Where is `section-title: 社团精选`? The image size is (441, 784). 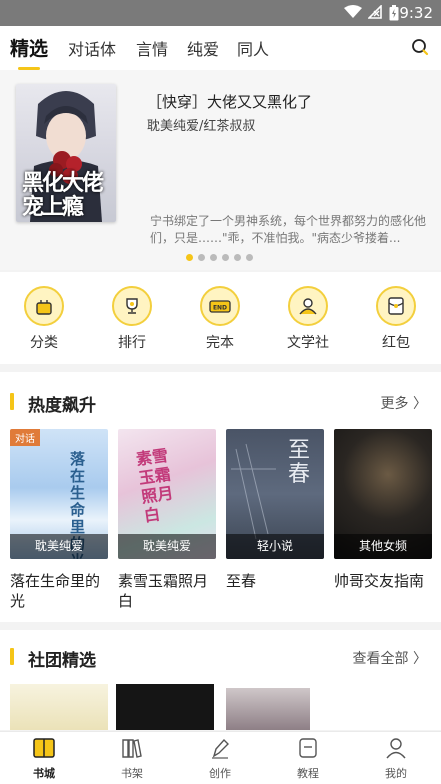
section-title: 社团精选 is located at coordinates (62, 661).